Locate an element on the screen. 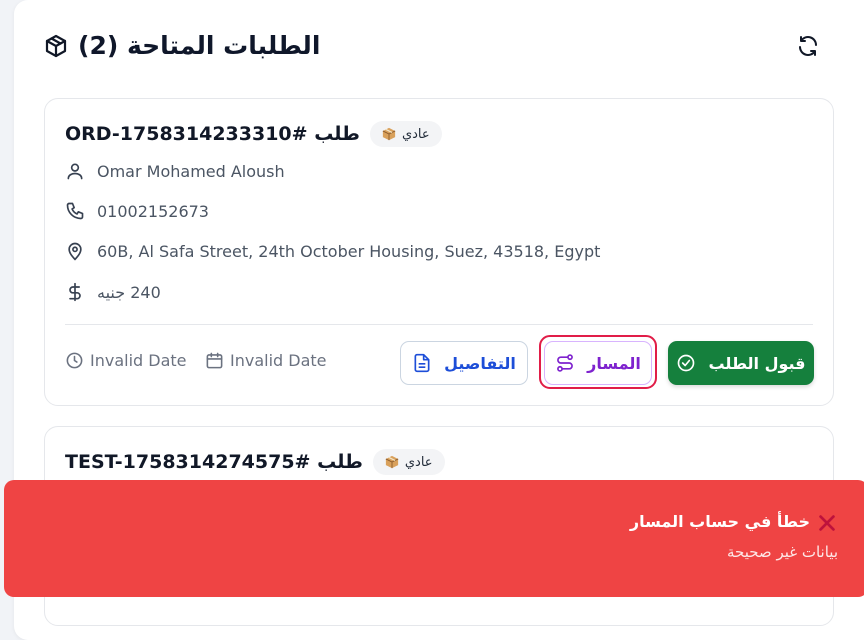 Image resolution: width=864 pixels, height=640 pixels. customer-name-row: Omar Mohamed Aloush is located at coordinates (175, 171).